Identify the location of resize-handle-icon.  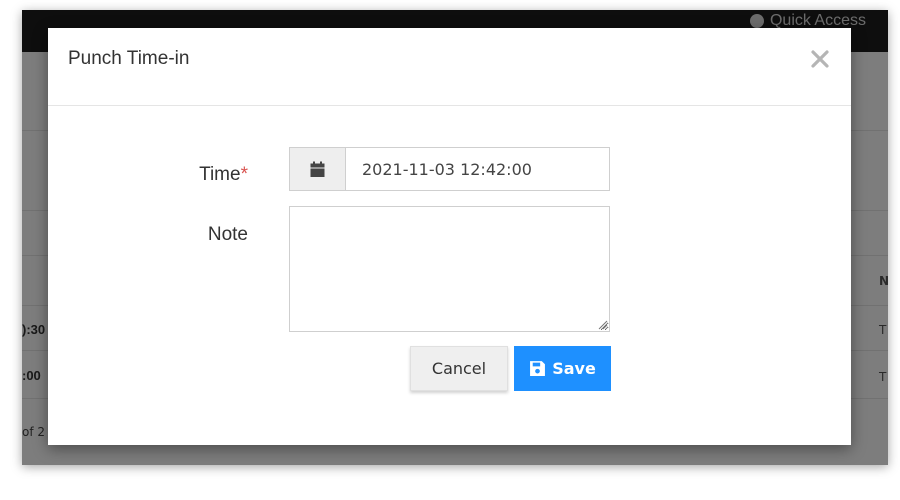
(602, 324).